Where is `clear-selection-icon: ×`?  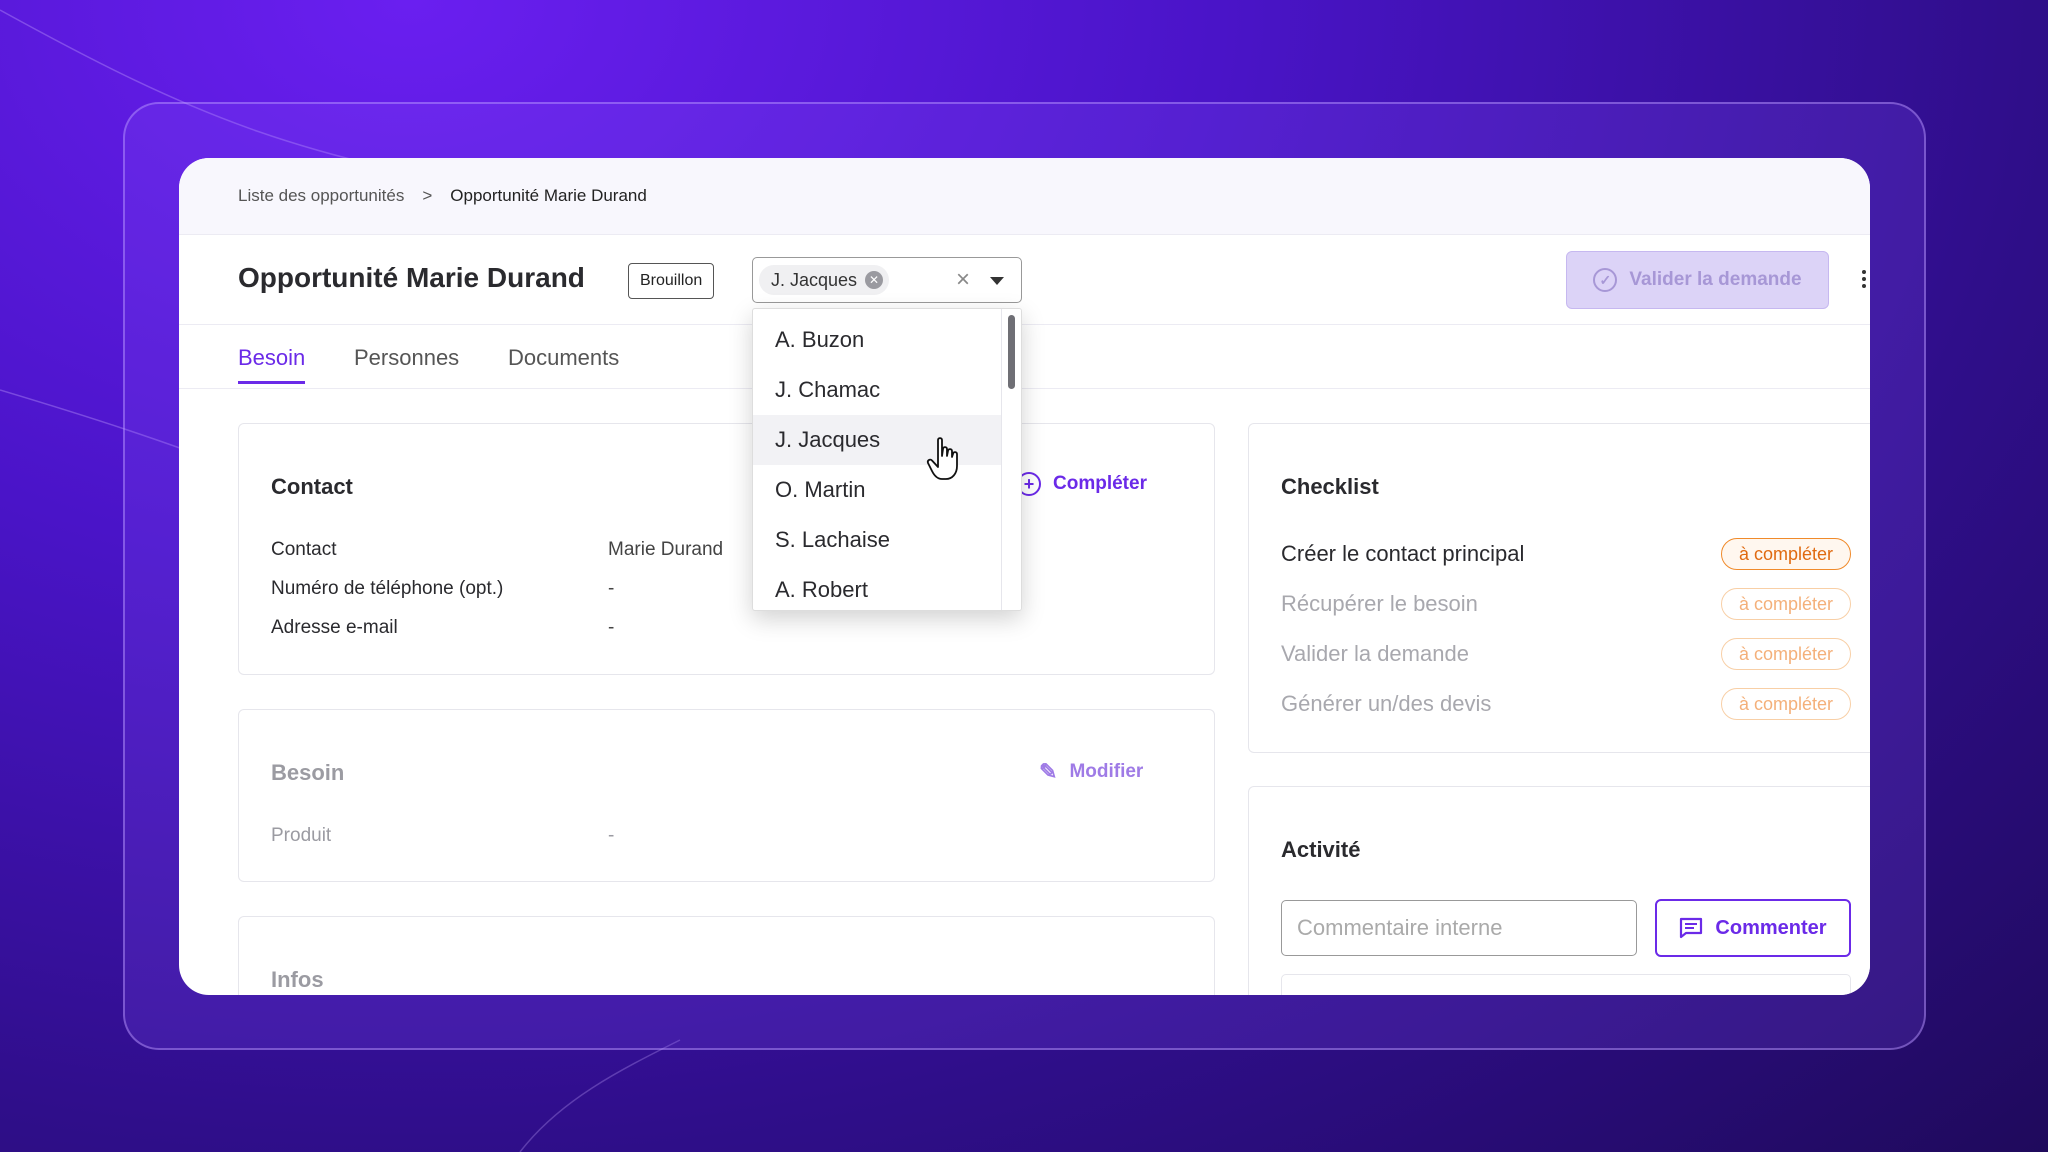
clear-selection-icon: × is located at coordinates (963, 280).